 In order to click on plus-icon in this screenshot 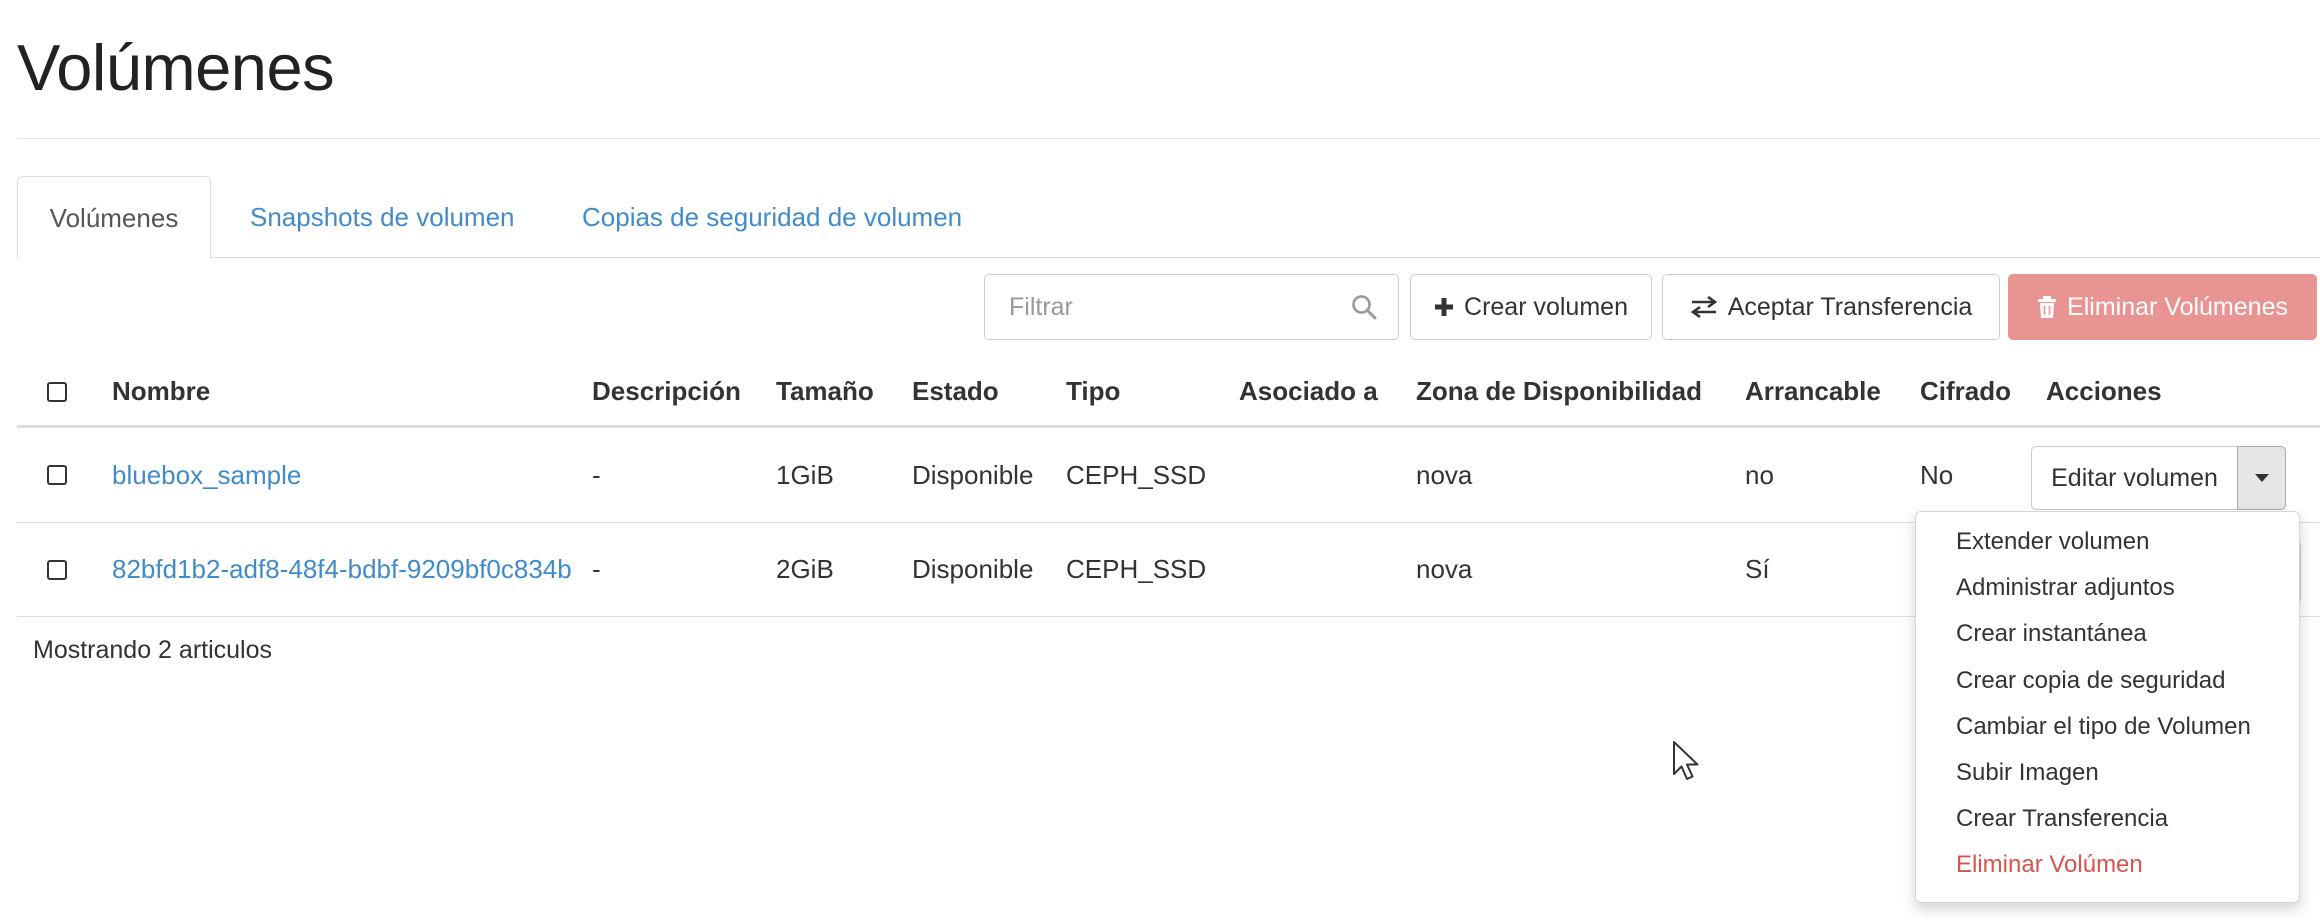, I will do `click(1444, 307)`.